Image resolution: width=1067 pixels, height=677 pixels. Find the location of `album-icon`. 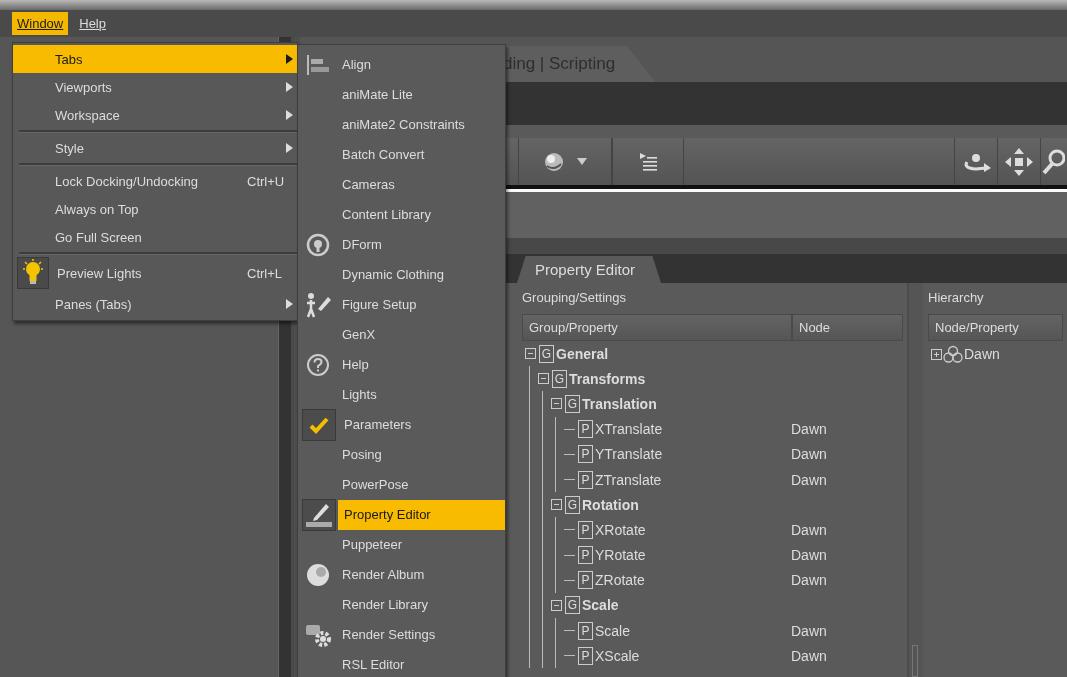

album-icon is located at coordinates (318, 575).